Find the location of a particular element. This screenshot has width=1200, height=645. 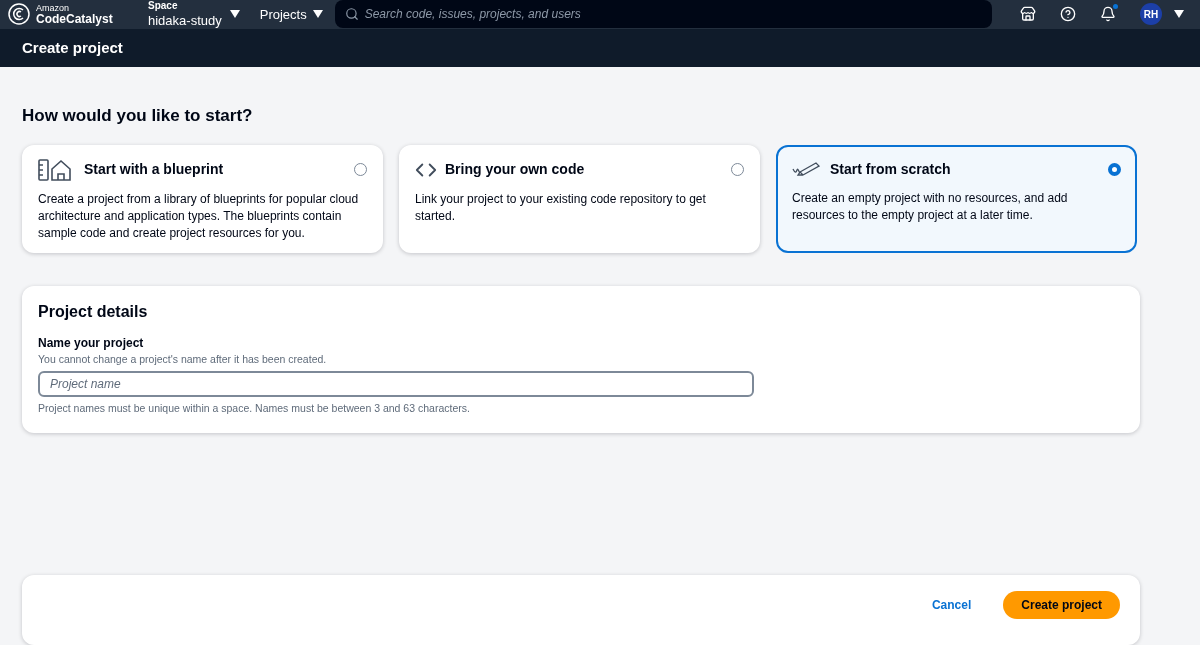

option-title: Start from scratch is located at coordinates (891, 169).